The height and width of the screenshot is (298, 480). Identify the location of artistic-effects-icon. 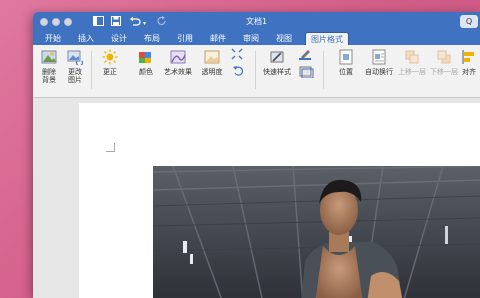
(178, 57).